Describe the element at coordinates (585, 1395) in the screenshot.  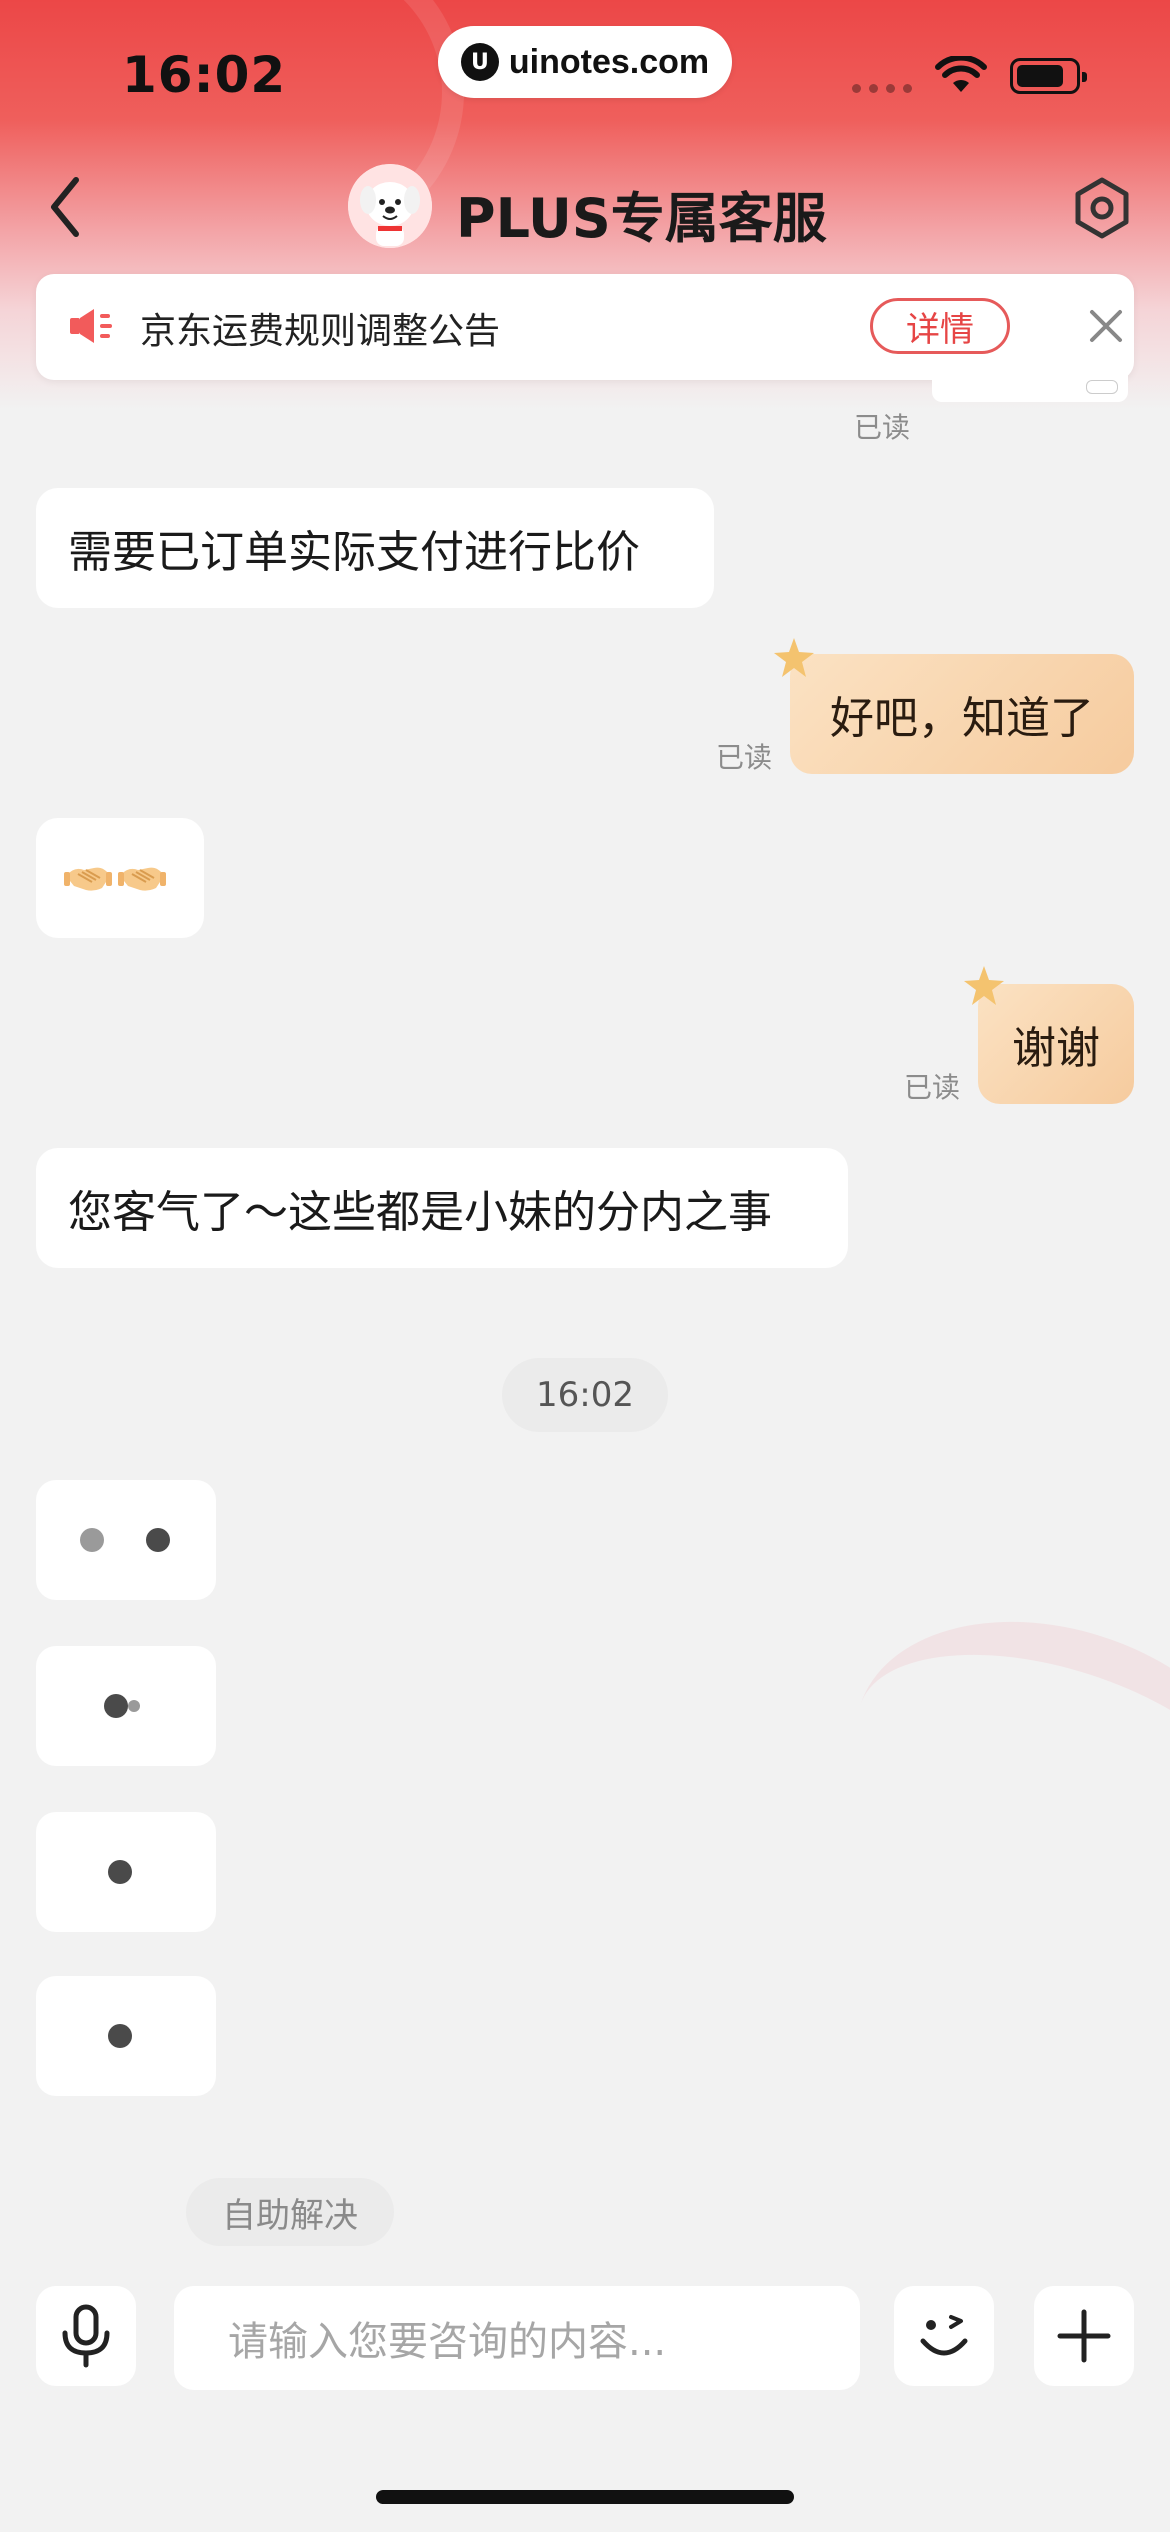
I see `timestamp-divider: 16:02` at that location.